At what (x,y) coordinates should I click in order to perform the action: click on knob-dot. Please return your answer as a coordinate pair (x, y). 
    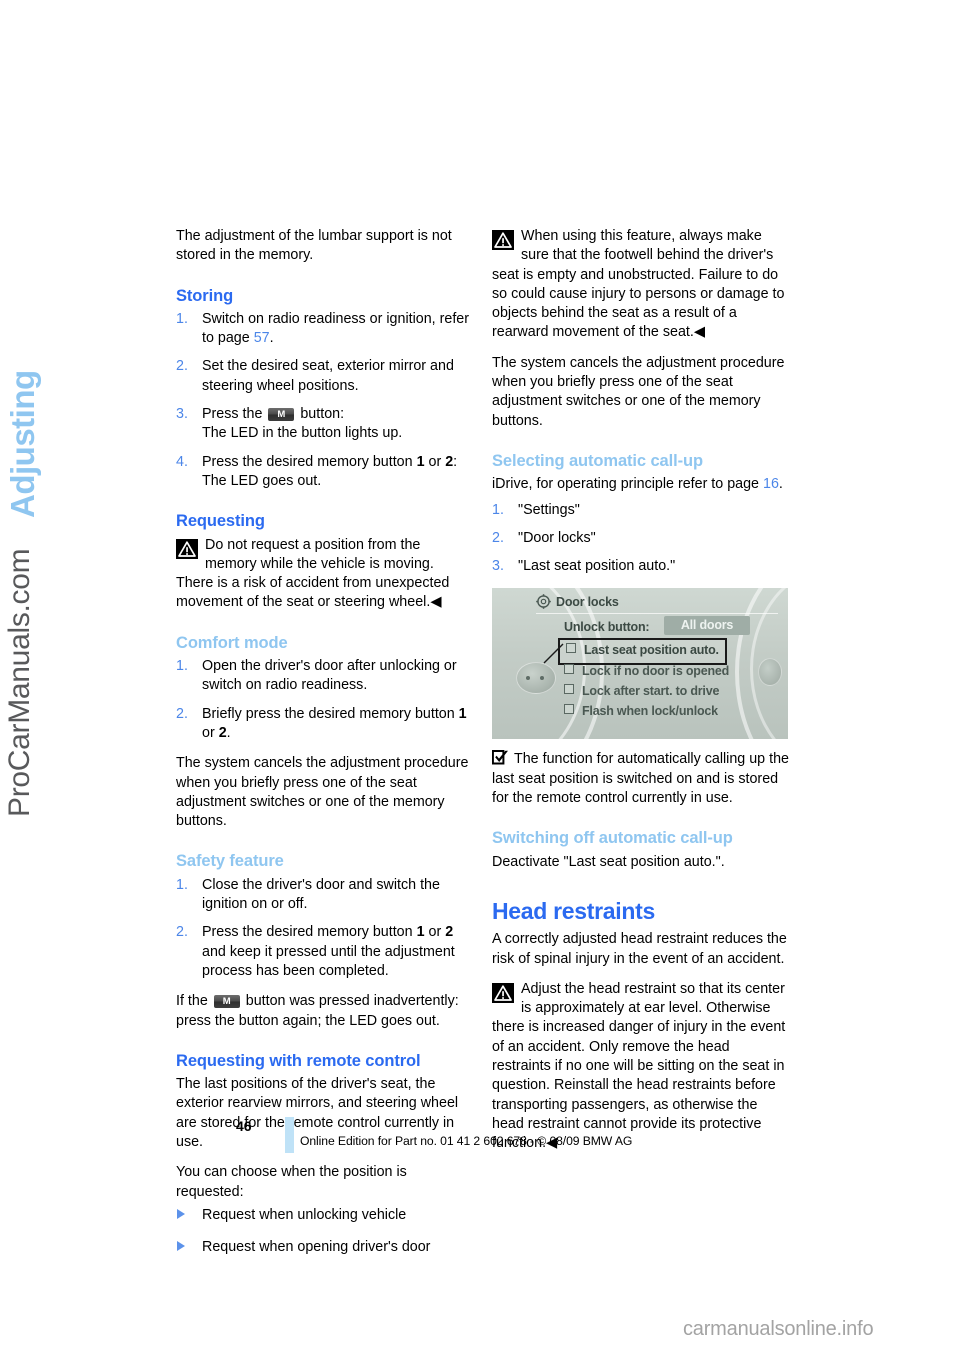
    Looking at the image, I should click on (528, 678).